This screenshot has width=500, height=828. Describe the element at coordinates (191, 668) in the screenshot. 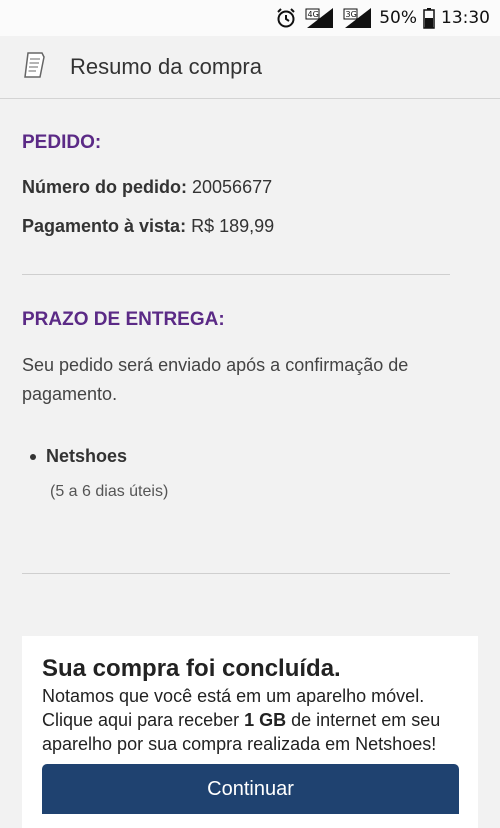

I see `card-title: Sua compra foi concluída.` at that location.